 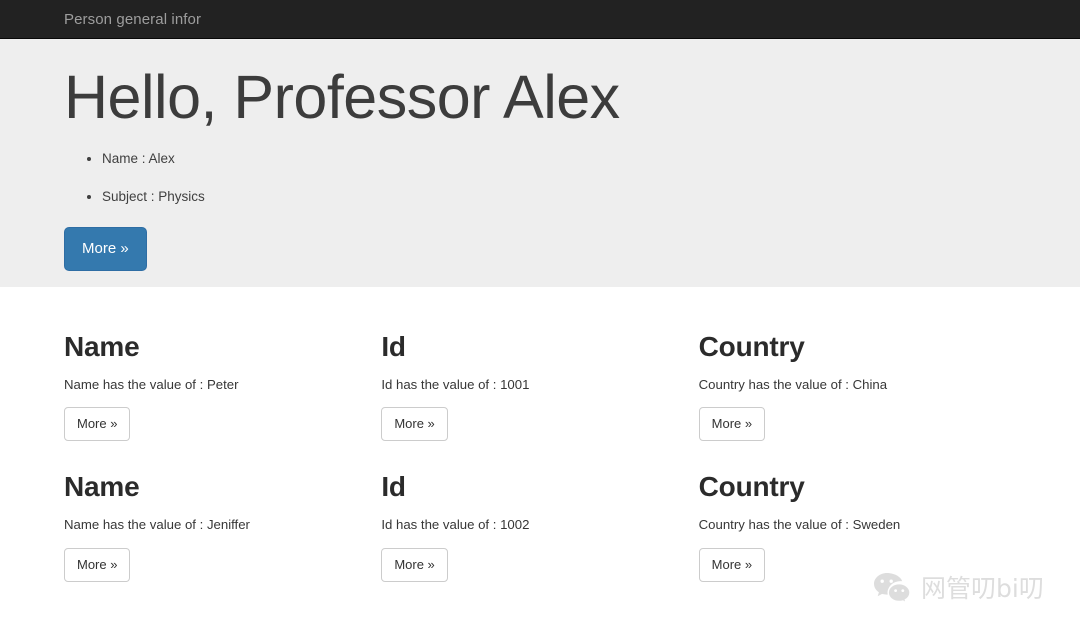 What do you see at coordinates (540, 19) in the screenshot?
I see `navbar: Person general infor` at bounding box center [540, 19].